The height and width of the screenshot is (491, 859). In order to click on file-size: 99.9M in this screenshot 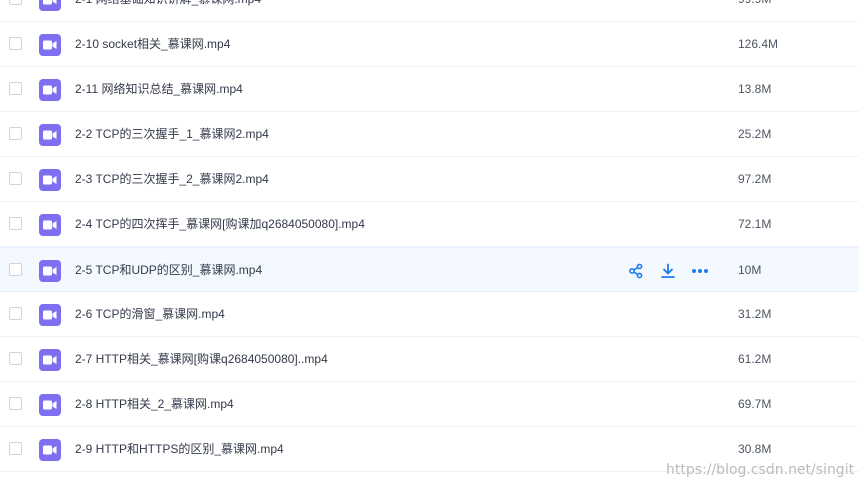, I will do `click(754, 11)`.